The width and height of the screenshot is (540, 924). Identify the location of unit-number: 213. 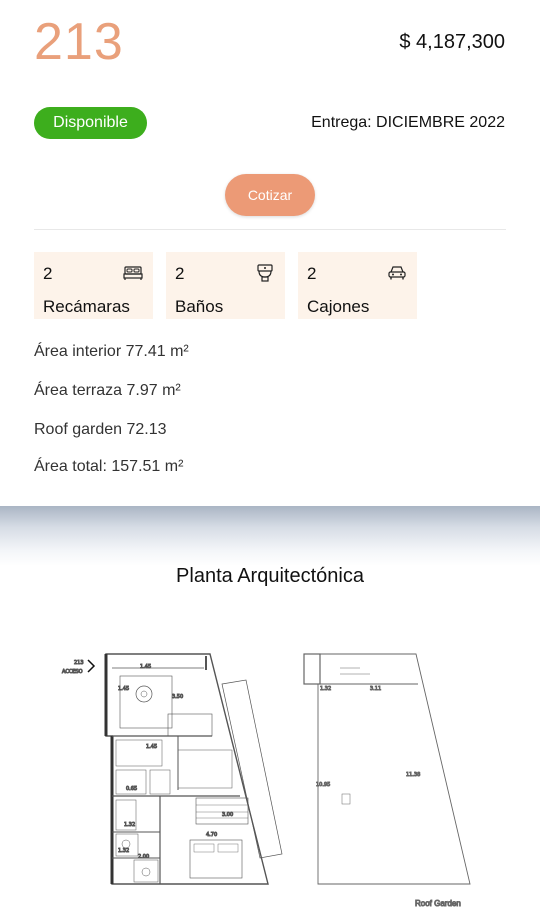
(79, 42).